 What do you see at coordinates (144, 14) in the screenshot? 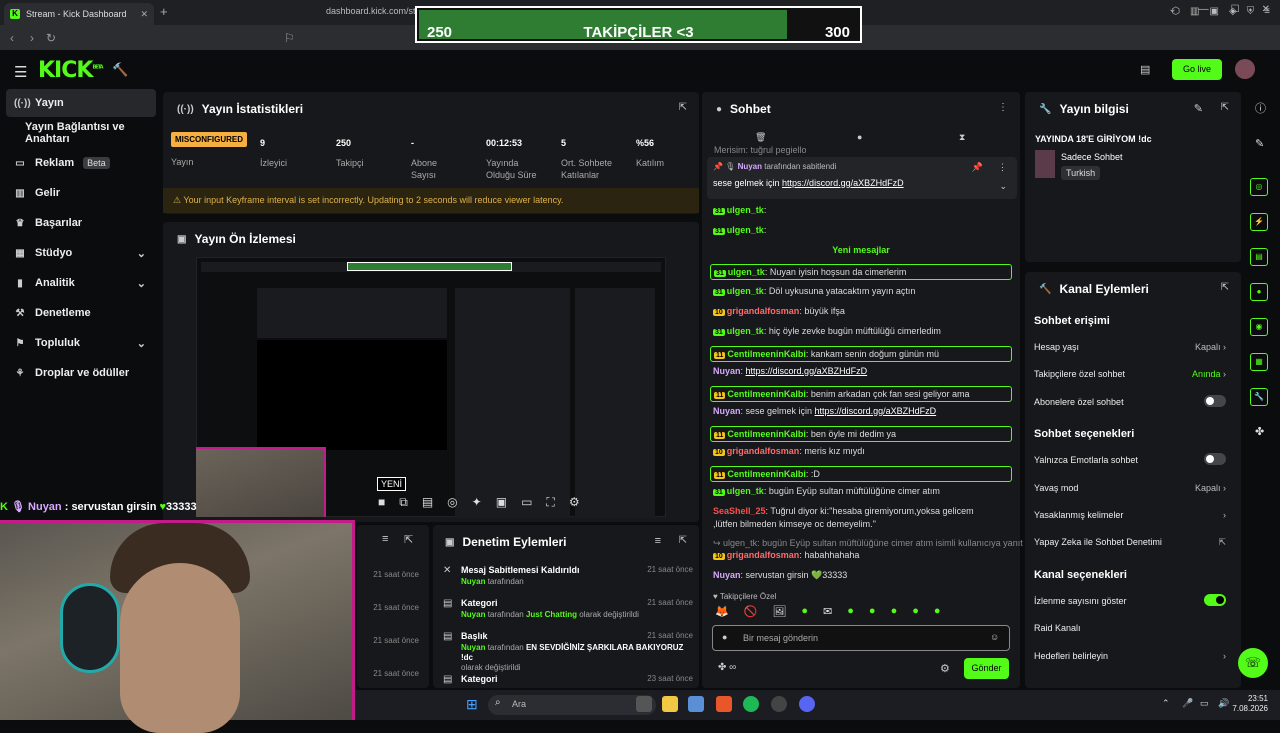
I see `close-tab-icon: ✕` at bounding box center [144, 14].